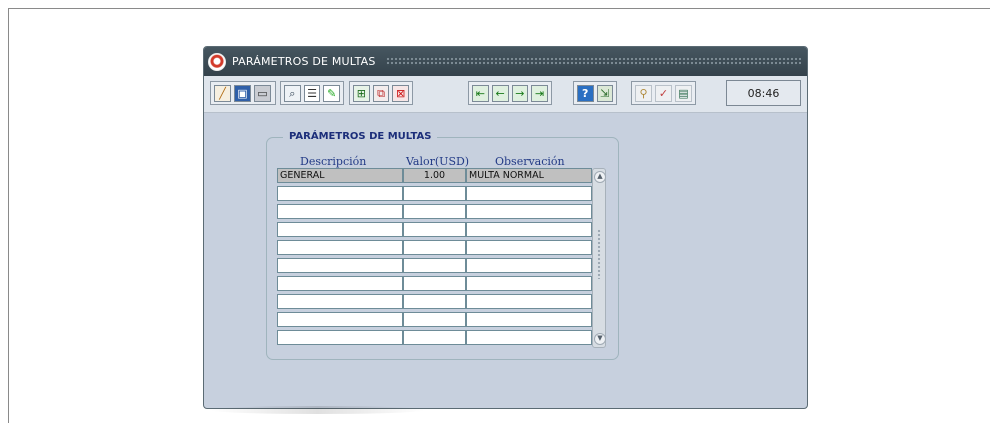 The image size is (990, 423). Describe the element at coordinates (530, 161) in the screenshot. I see `column-header-observation: Observación` at that location.